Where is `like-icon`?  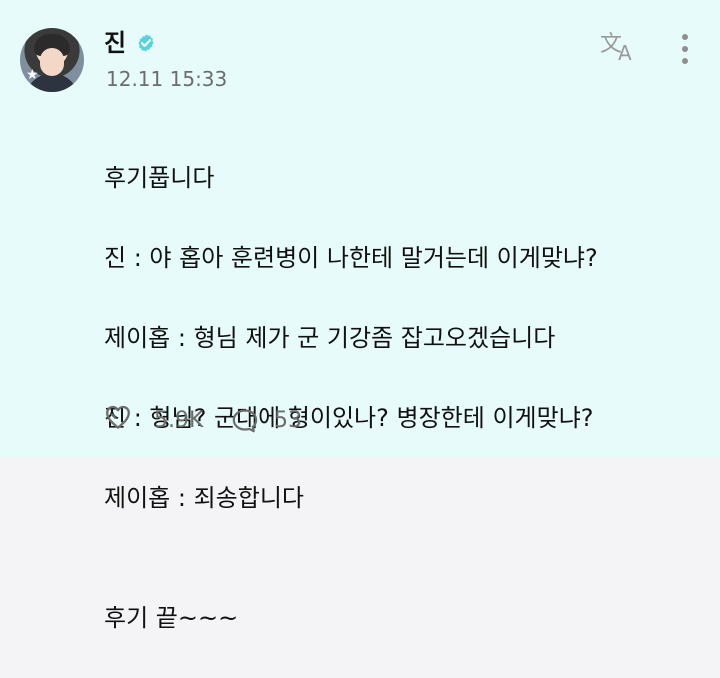
like-icon is located at coordinates (118, 418).